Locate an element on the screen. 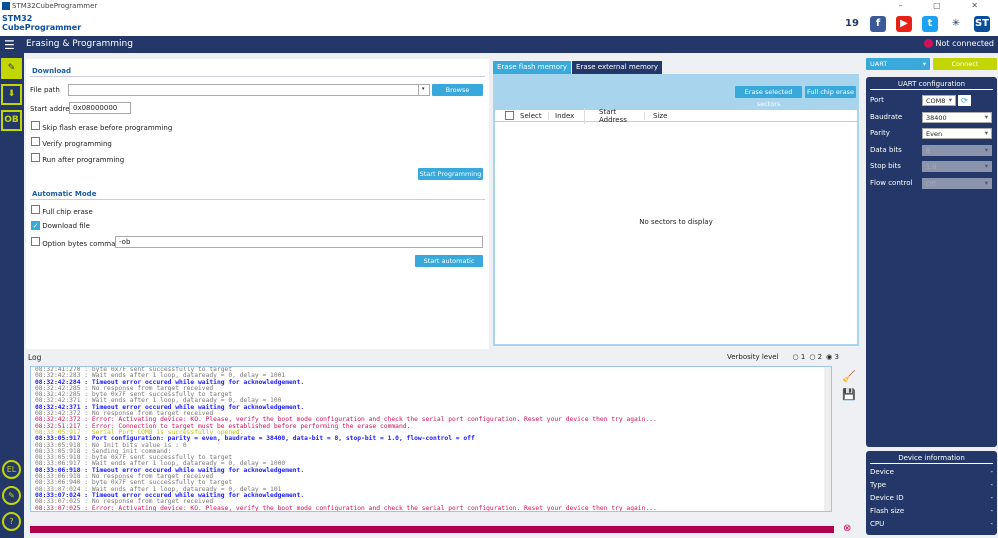  skip-erase-checkbox: Skip flash erase before programming is located at coordinates (101, 126).